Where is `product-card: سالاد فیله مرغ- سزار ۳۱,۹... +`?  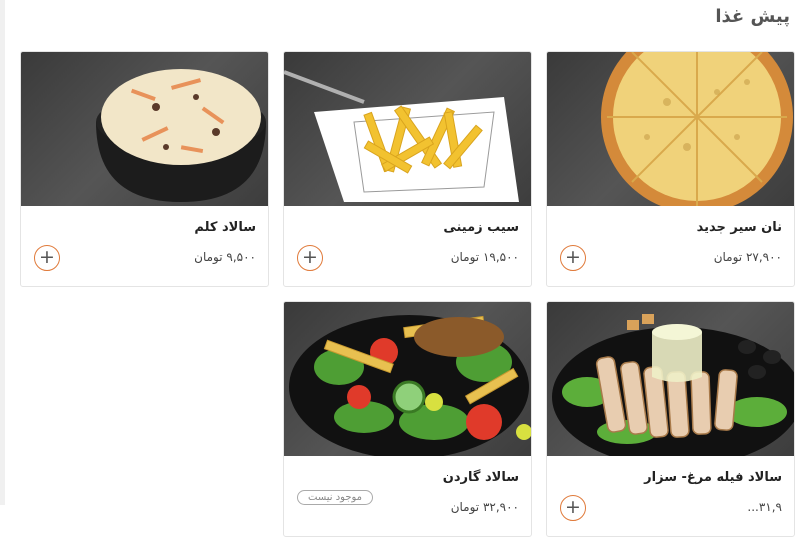 product-card: سالاد فیله مرغ- سزار ۳۱,۹... + is located at coordinates (670, 419).